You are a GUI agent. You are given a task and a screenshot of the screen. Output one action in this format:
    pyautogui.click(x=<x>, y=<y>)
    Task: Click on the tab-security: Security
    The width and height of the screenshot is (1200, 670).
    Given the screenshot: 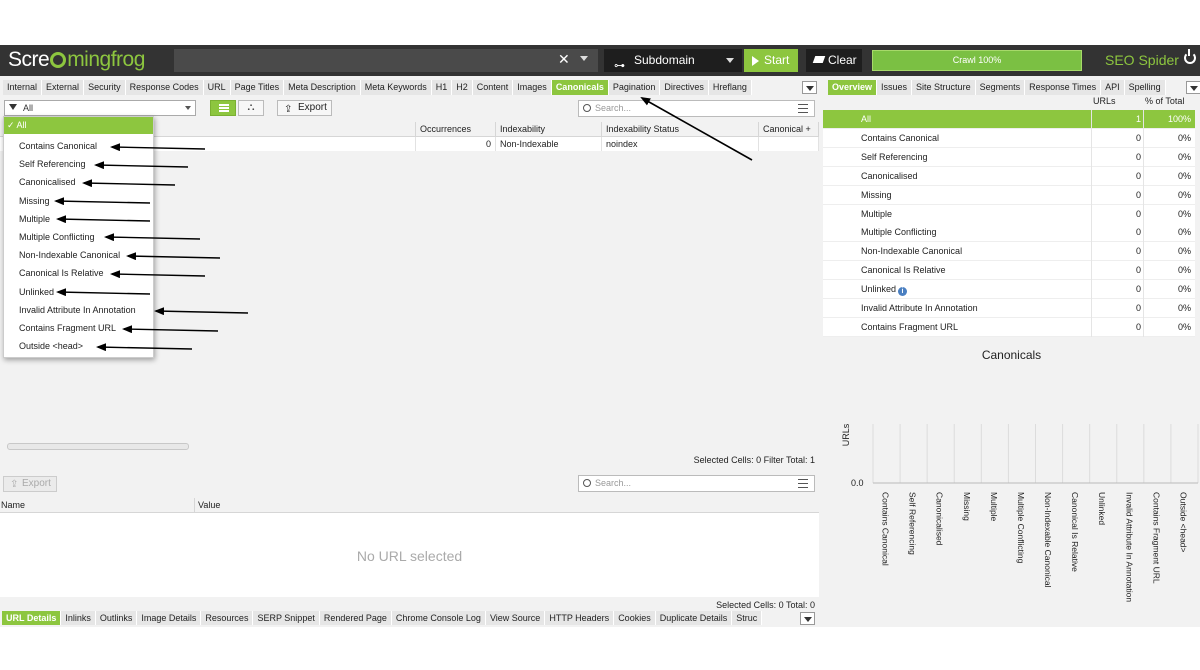 What is the action you would take?
    pyautogui.click(x=105, y=87)
    